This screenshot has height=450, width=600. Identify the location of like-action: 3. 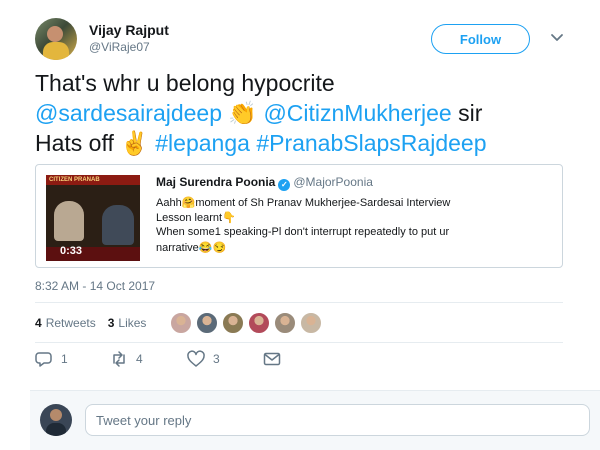
(203, 359).